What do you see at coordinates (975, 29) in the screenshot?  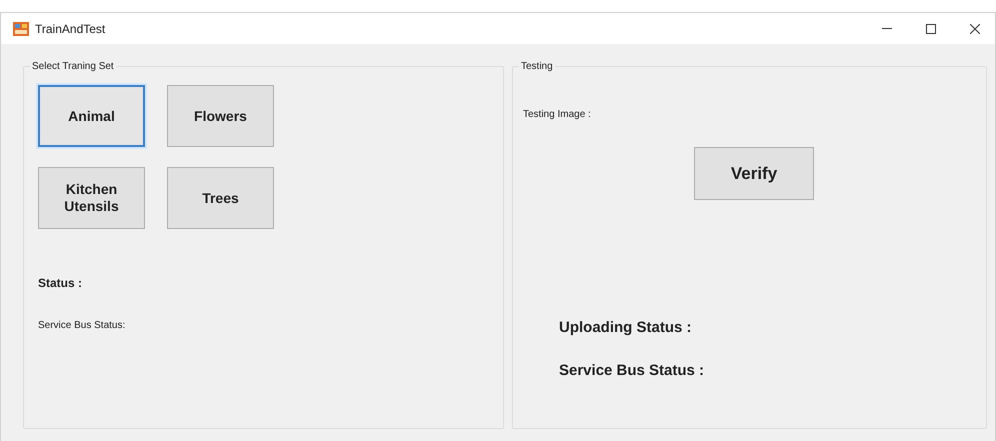 I see `close-icon` at bounding box center [975, 29].